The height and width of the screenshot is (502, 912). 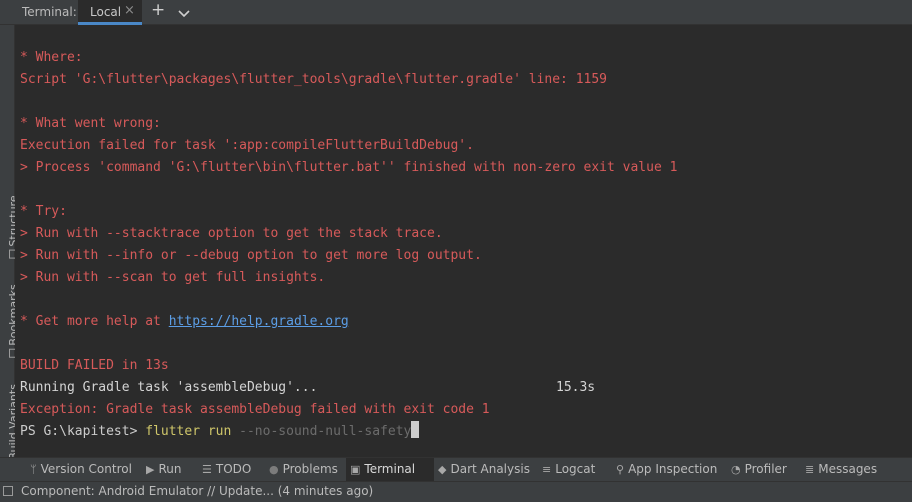 I want to click on command-hint: --no-sound-null-safety, so click(x=321, y=431).